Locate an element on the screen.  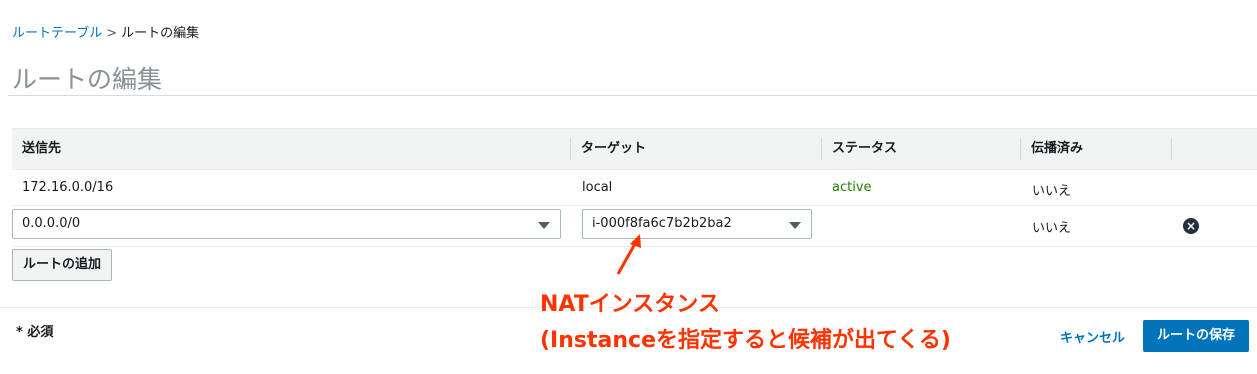
add-route-button: ルートの追加 is located at coordinates (62, 265).